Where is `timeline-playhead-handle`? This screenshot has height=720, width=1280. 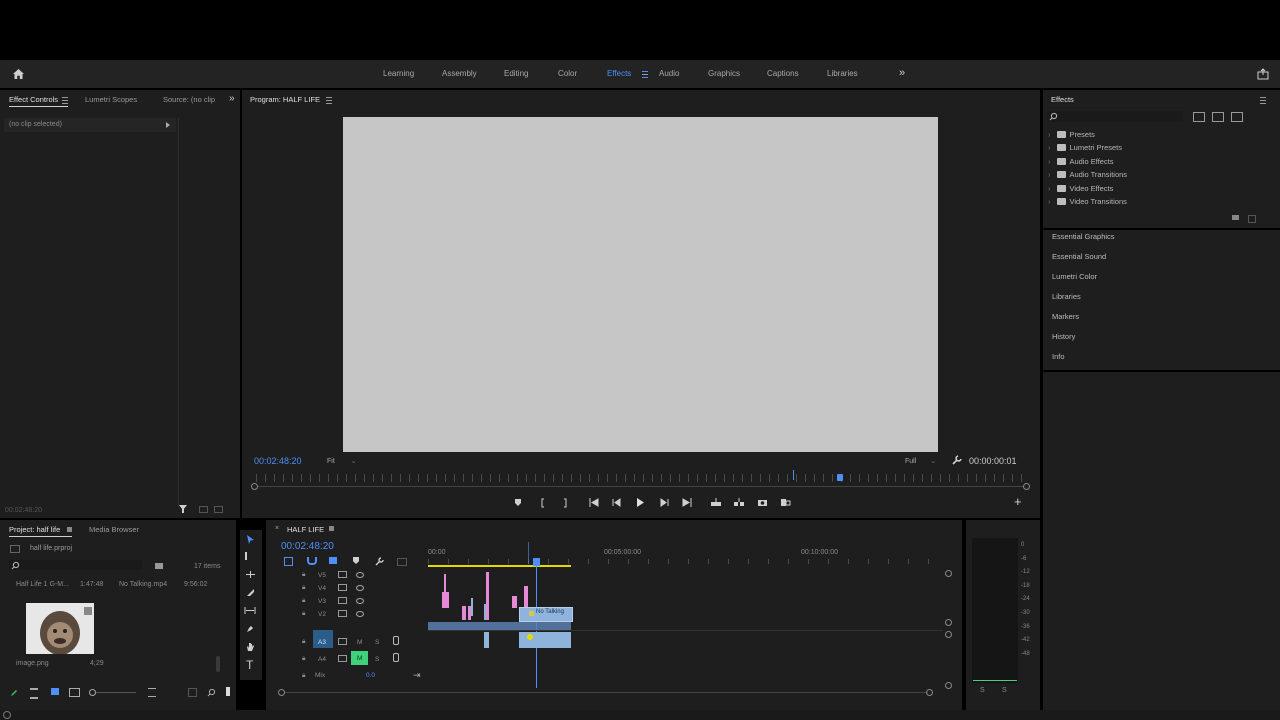
timeline-playhead-handle is located at coordinates (536, 562).